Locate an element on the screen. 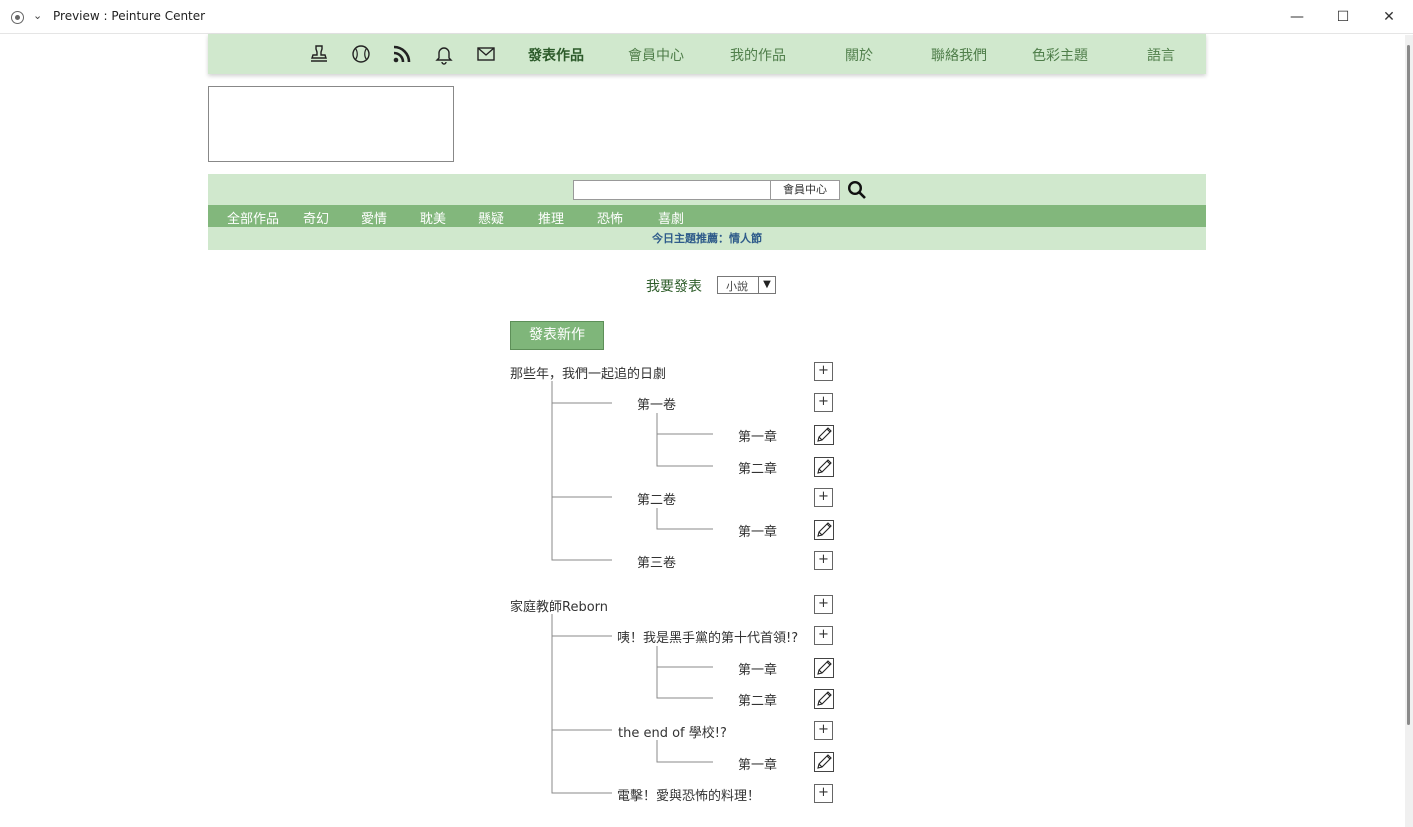  volume-title: 咦！我是黑手黨的第十代首領!? is located at coordinates (707, 636).